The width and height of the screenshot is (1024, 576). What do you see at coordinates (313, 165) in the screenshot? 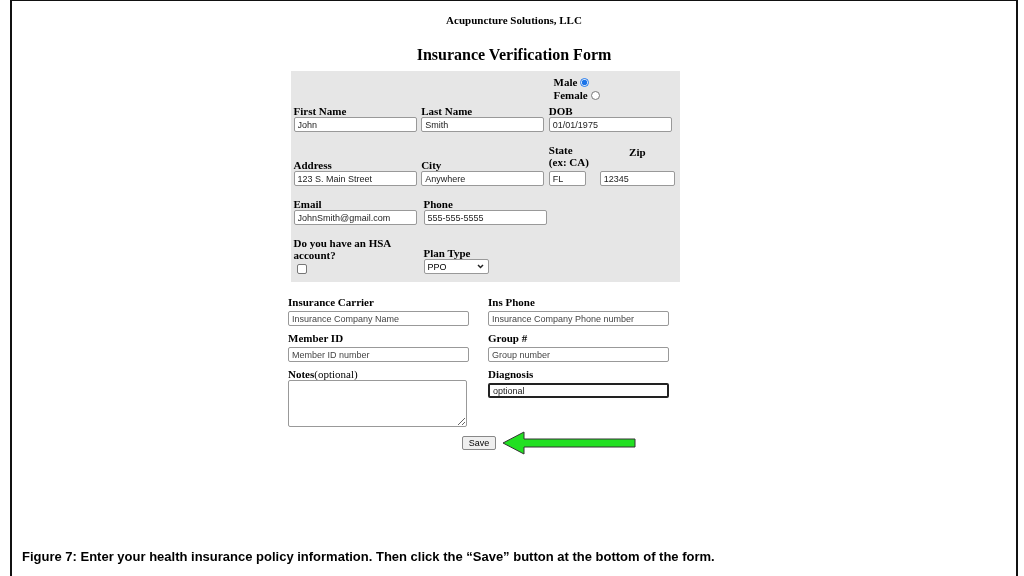
I see `field-label: Address` at bounding box center [313, 165].